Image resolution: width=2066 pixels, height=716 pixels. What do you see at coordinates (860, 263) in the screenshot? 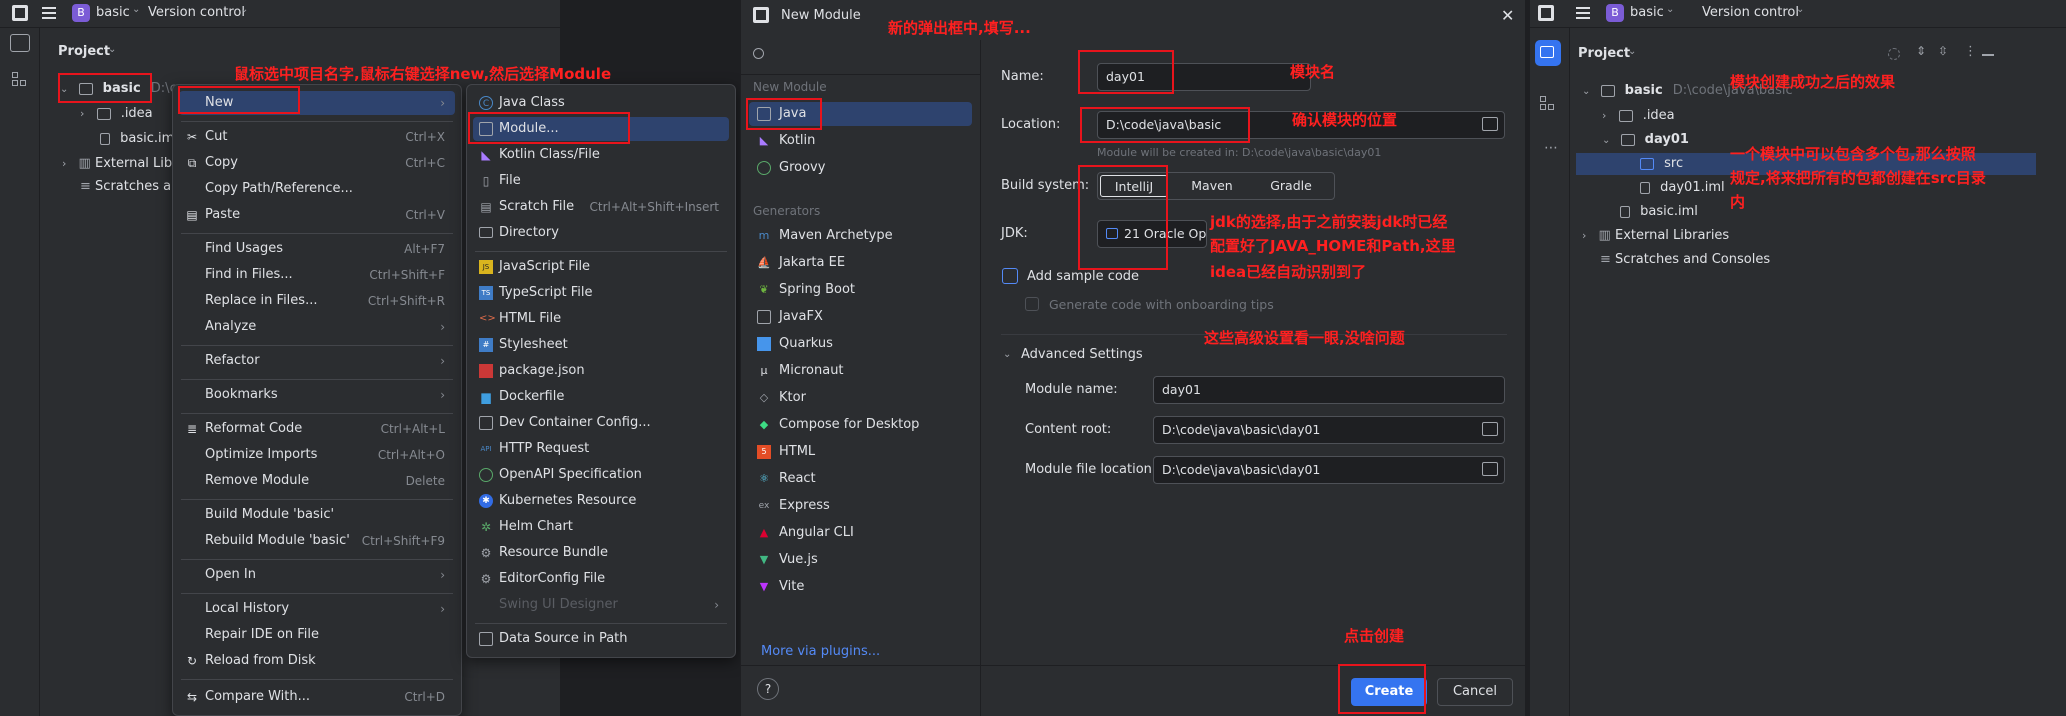
I see `gen-jakarta-ee: ⛵ Jakarta EE` at bounding box center [860, 263].